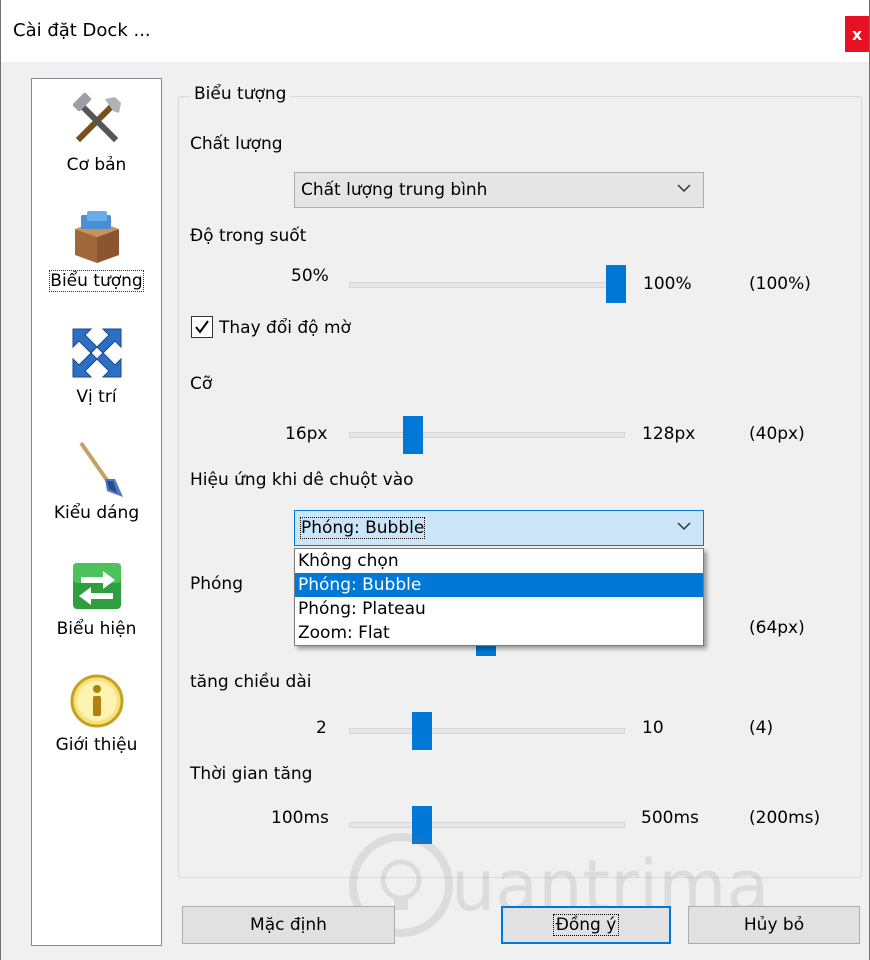 The width and height of the screenshot is (870, 960). I want to click on title-bar: Cài đặt Dock ... x, so click(435, 31).